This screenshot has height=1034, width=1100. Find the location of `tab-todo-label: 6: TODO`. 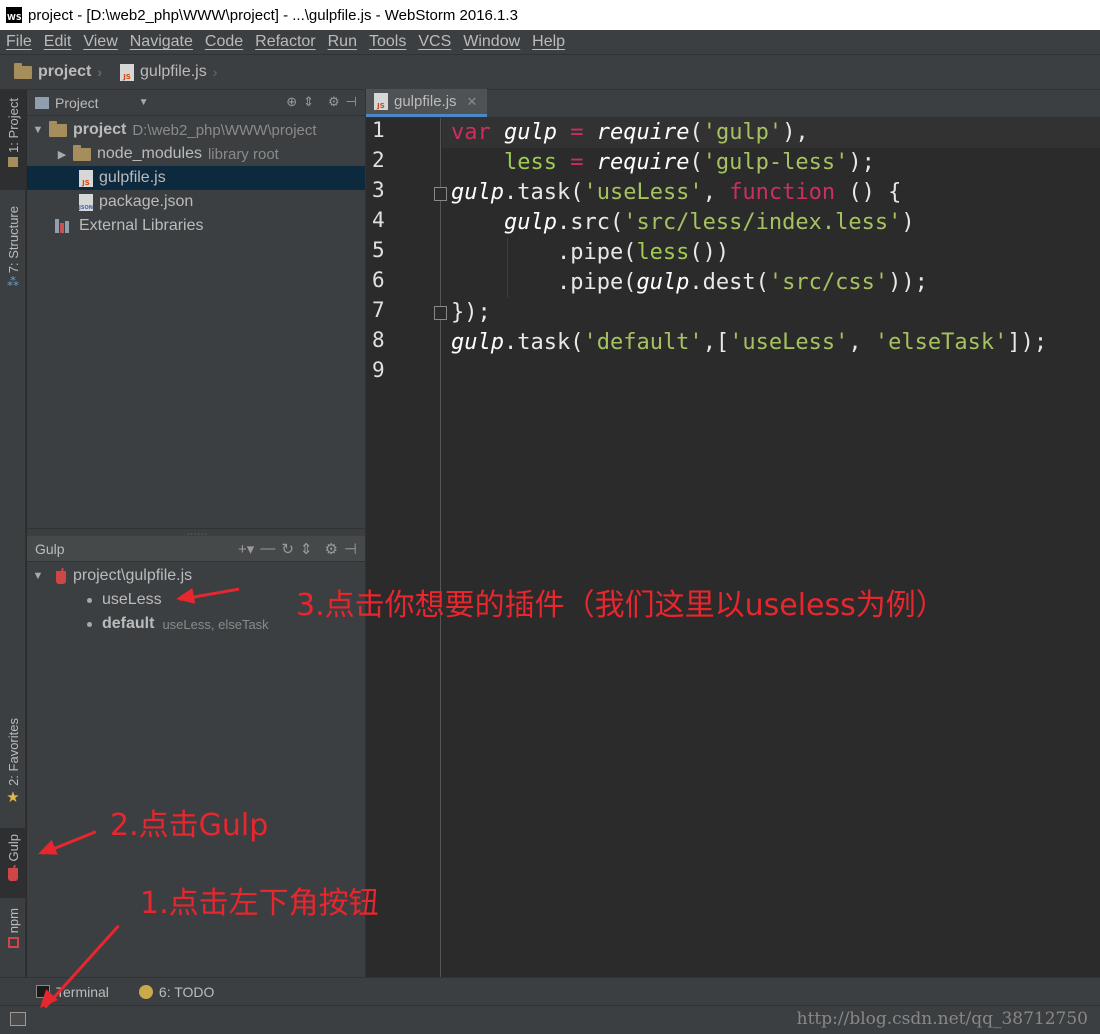

tab-todo-label: 6: TODO is located at coordinates (186, 991).